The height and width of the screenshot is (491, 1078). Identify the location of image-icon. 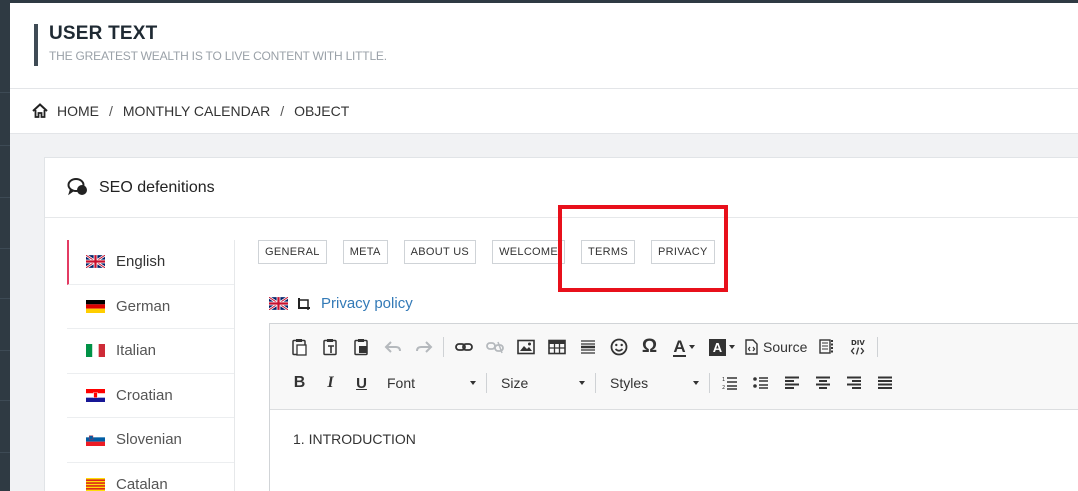
(525, 347).